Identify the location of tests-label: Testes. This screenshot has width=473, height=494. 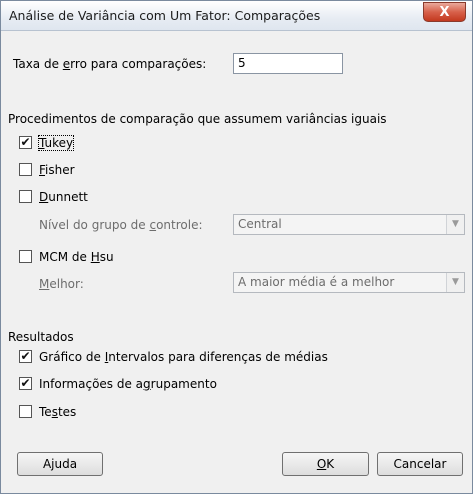
(57, 412).